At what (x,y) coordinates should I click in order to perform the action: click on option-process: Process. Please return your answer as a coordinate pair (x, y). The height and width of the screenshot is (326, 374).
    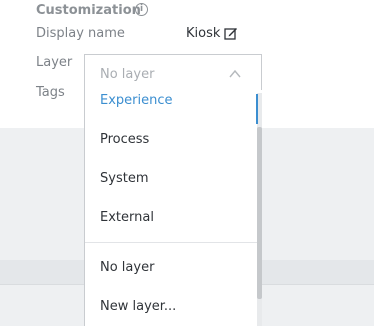
    Looking at the image, I should click on (124, 139).